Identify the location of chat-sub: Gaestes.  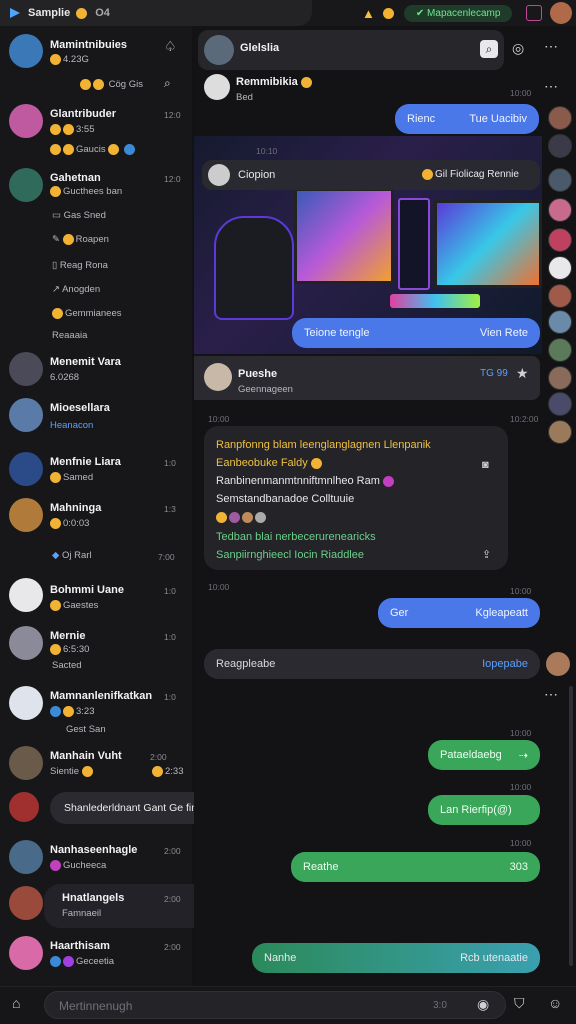
(74, 605).